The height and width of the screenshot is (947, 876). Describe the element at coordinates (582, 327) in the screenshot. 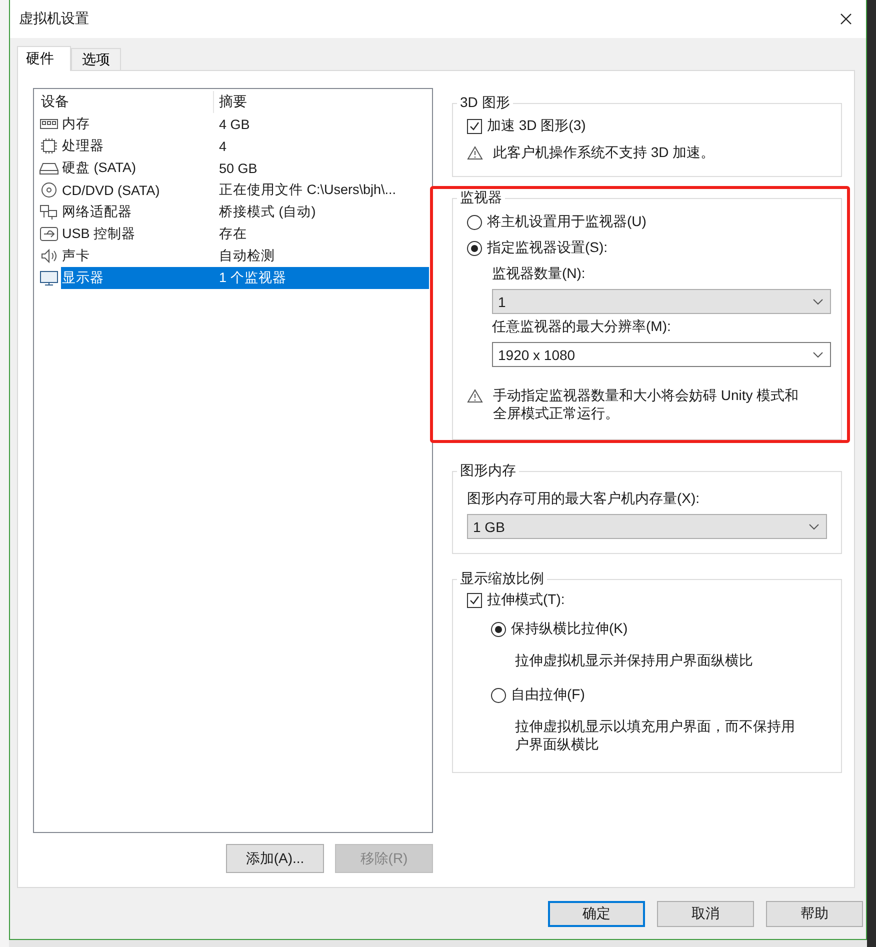

I see `field-label: 任意监视器的最大分辨率(M):` at that location.